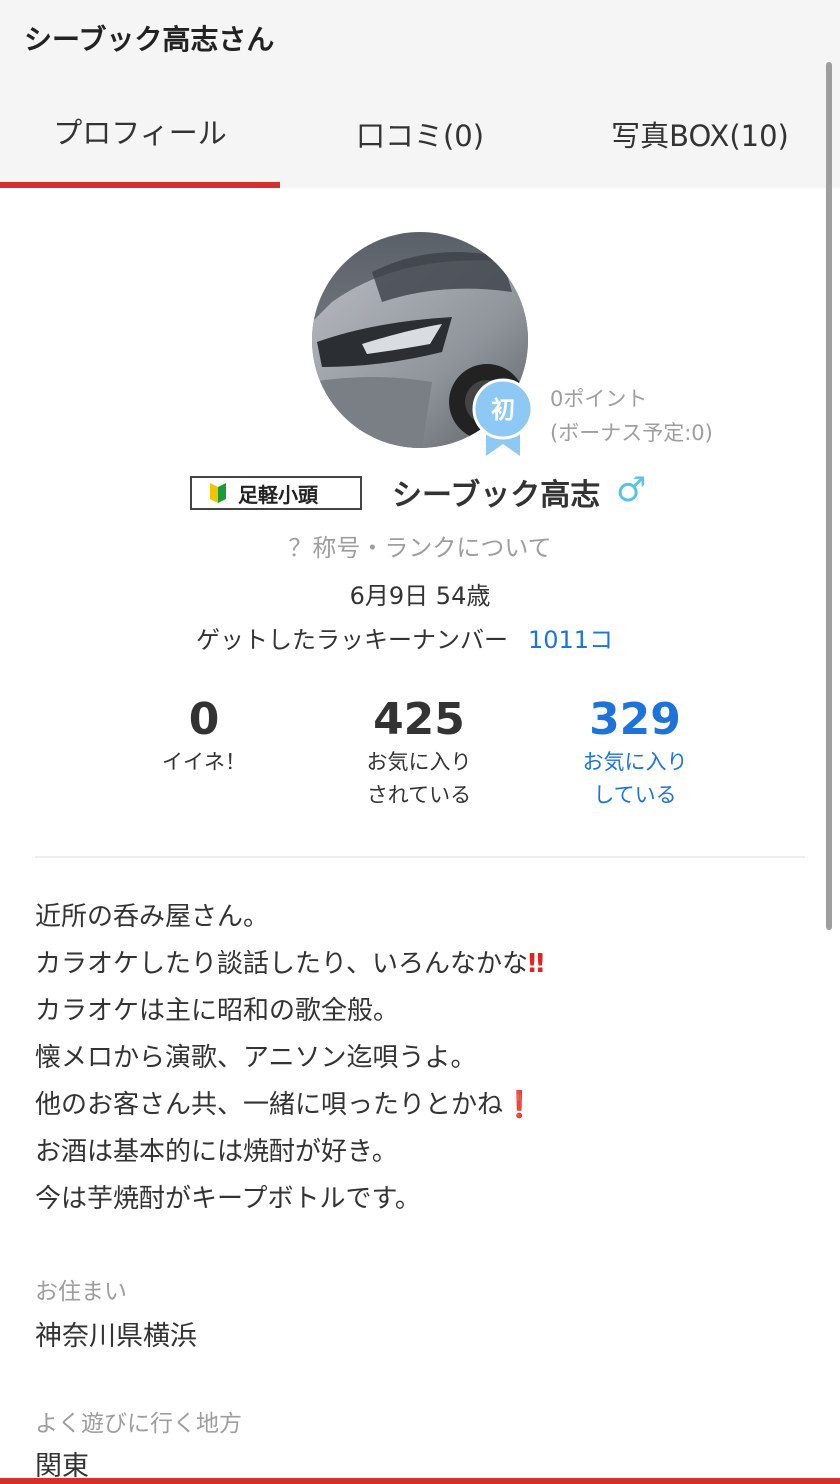 The height and width of the screenshot is (1484, 840). Describe the element at coordinates (352, 640) in the screenshot. I see `lucky-number-label: ゲットしたラッキーナンバー` at that location.